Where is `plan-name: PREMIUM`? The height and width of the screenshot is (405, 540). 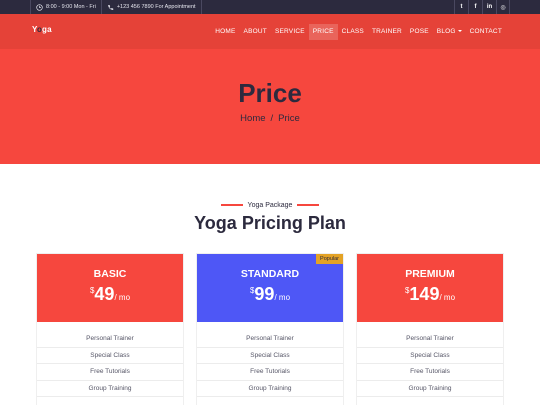 plan-name: PREMIUM is located at coordinates (430, 274).